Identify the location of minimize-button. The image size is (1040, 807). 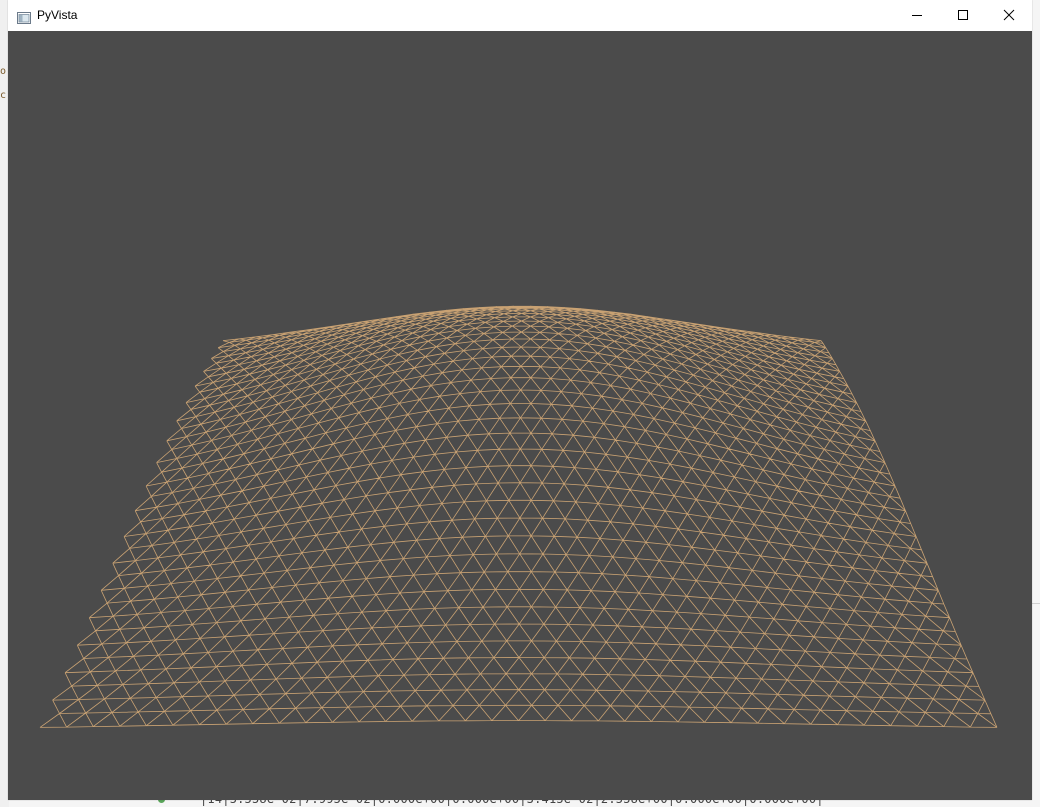
(917, 15).